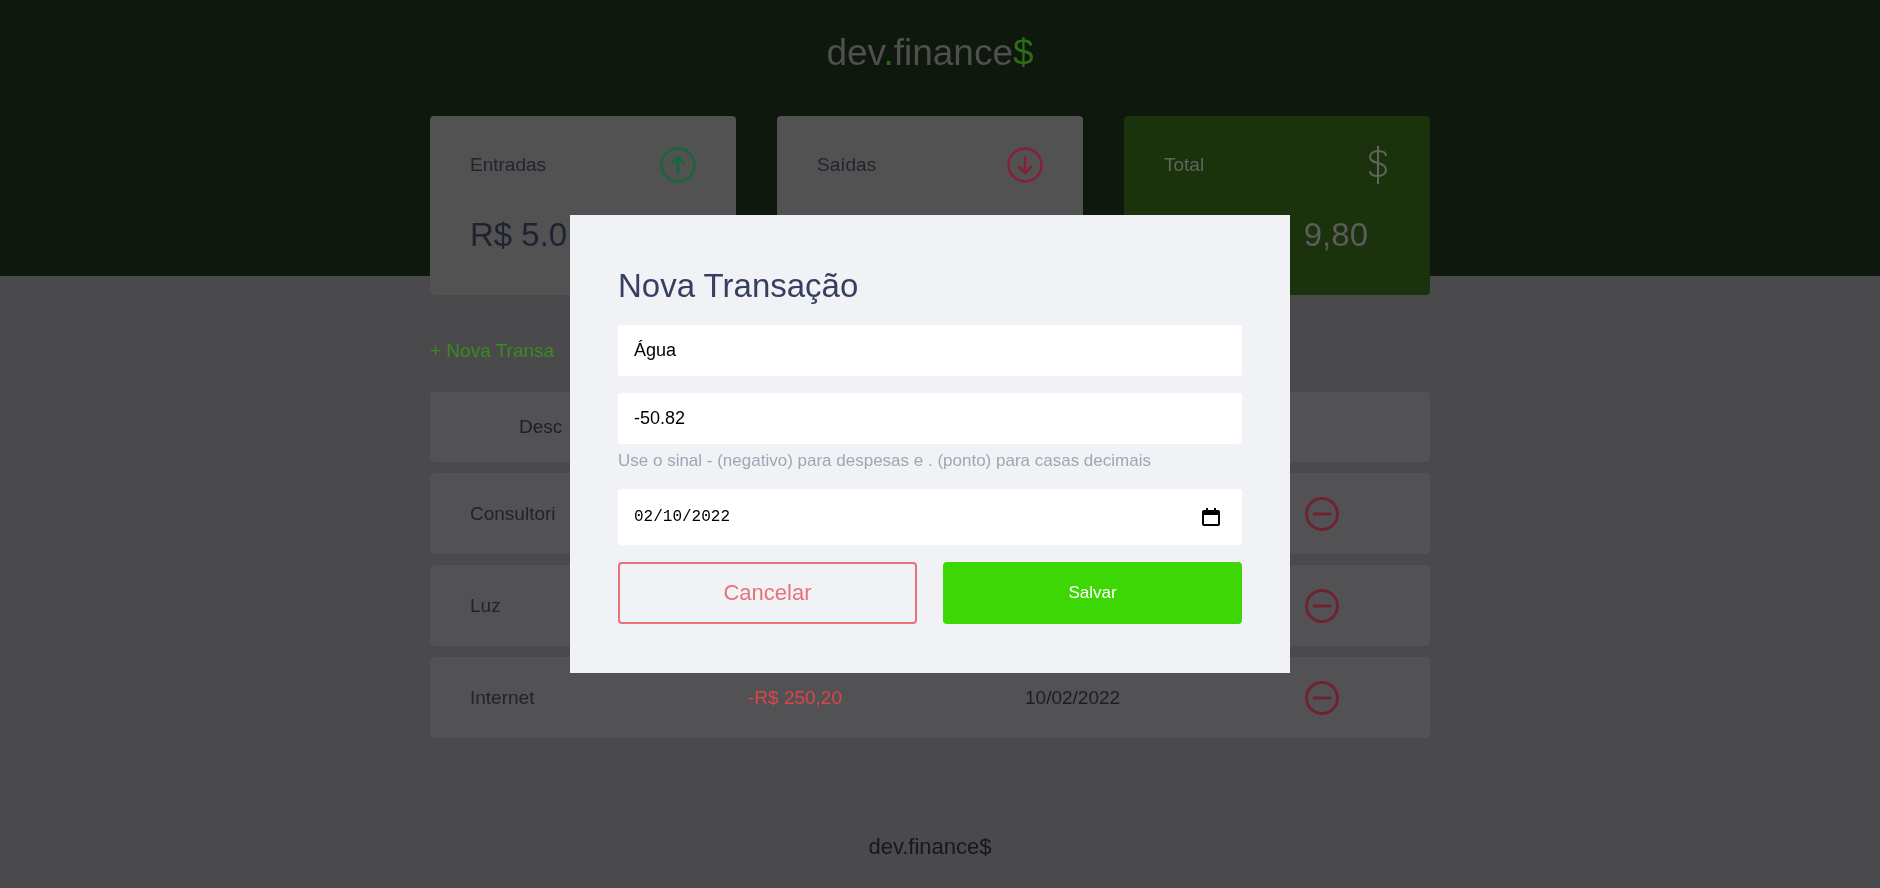 The height and width of the screenshot is (888, 1880). I want to click on modal-title: Nova Transação, so click(738, 286).